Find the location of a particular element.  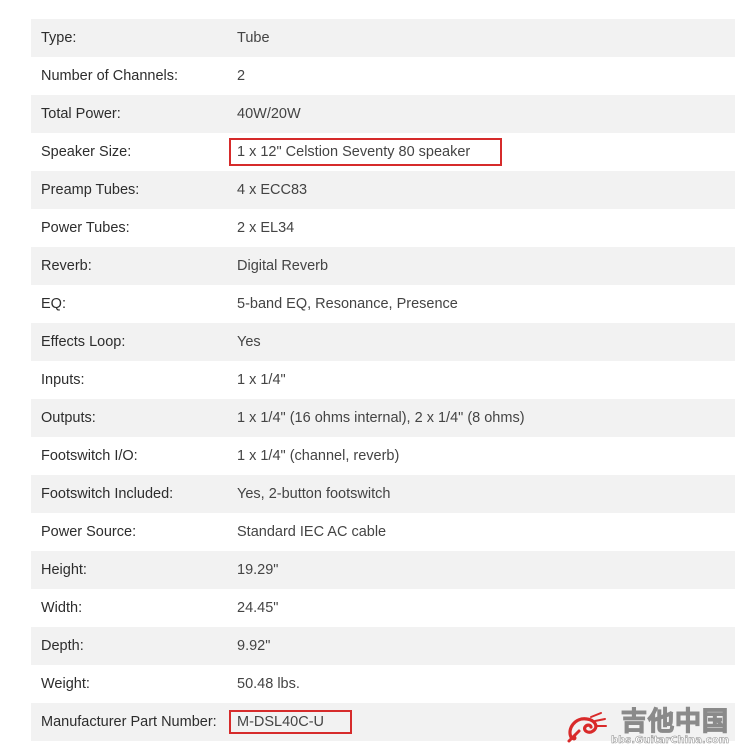

spec-label: Total Power: is located at coordinates (81, 114).